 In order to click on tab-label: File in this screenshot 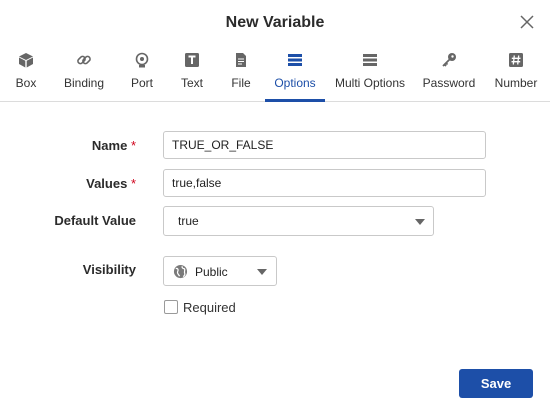, I will do `click(241, 83)`.